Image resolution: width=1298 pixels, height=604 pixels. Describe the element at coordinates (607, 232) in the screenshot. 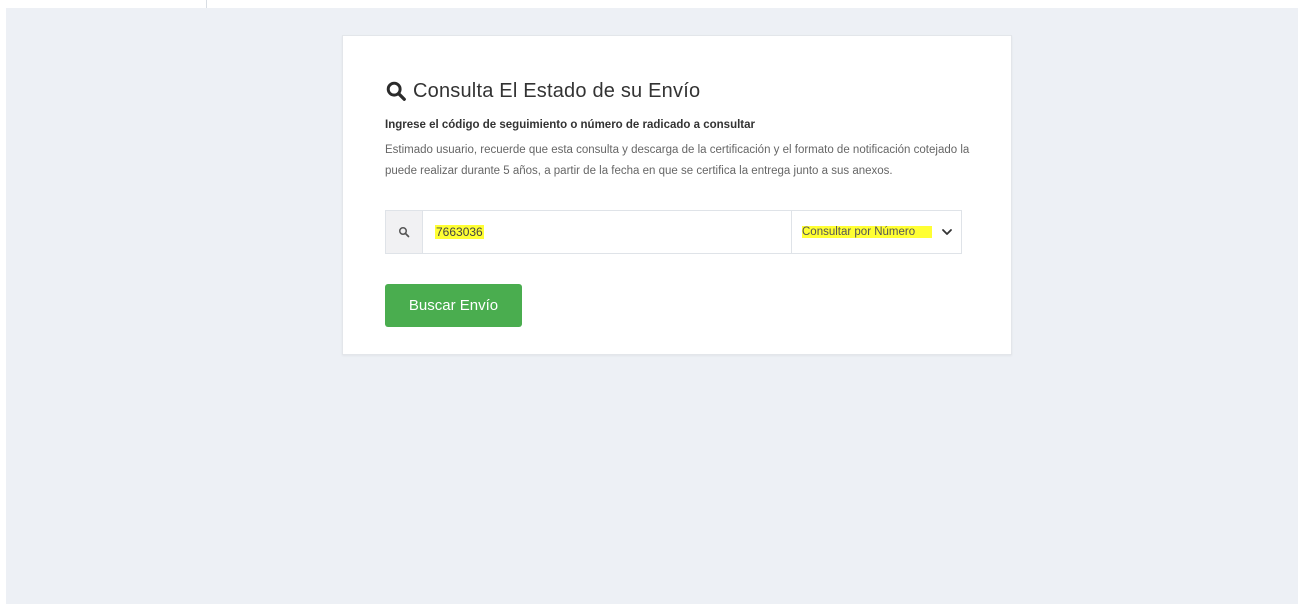

I see `tracking-code-input: 7663036` at that location.